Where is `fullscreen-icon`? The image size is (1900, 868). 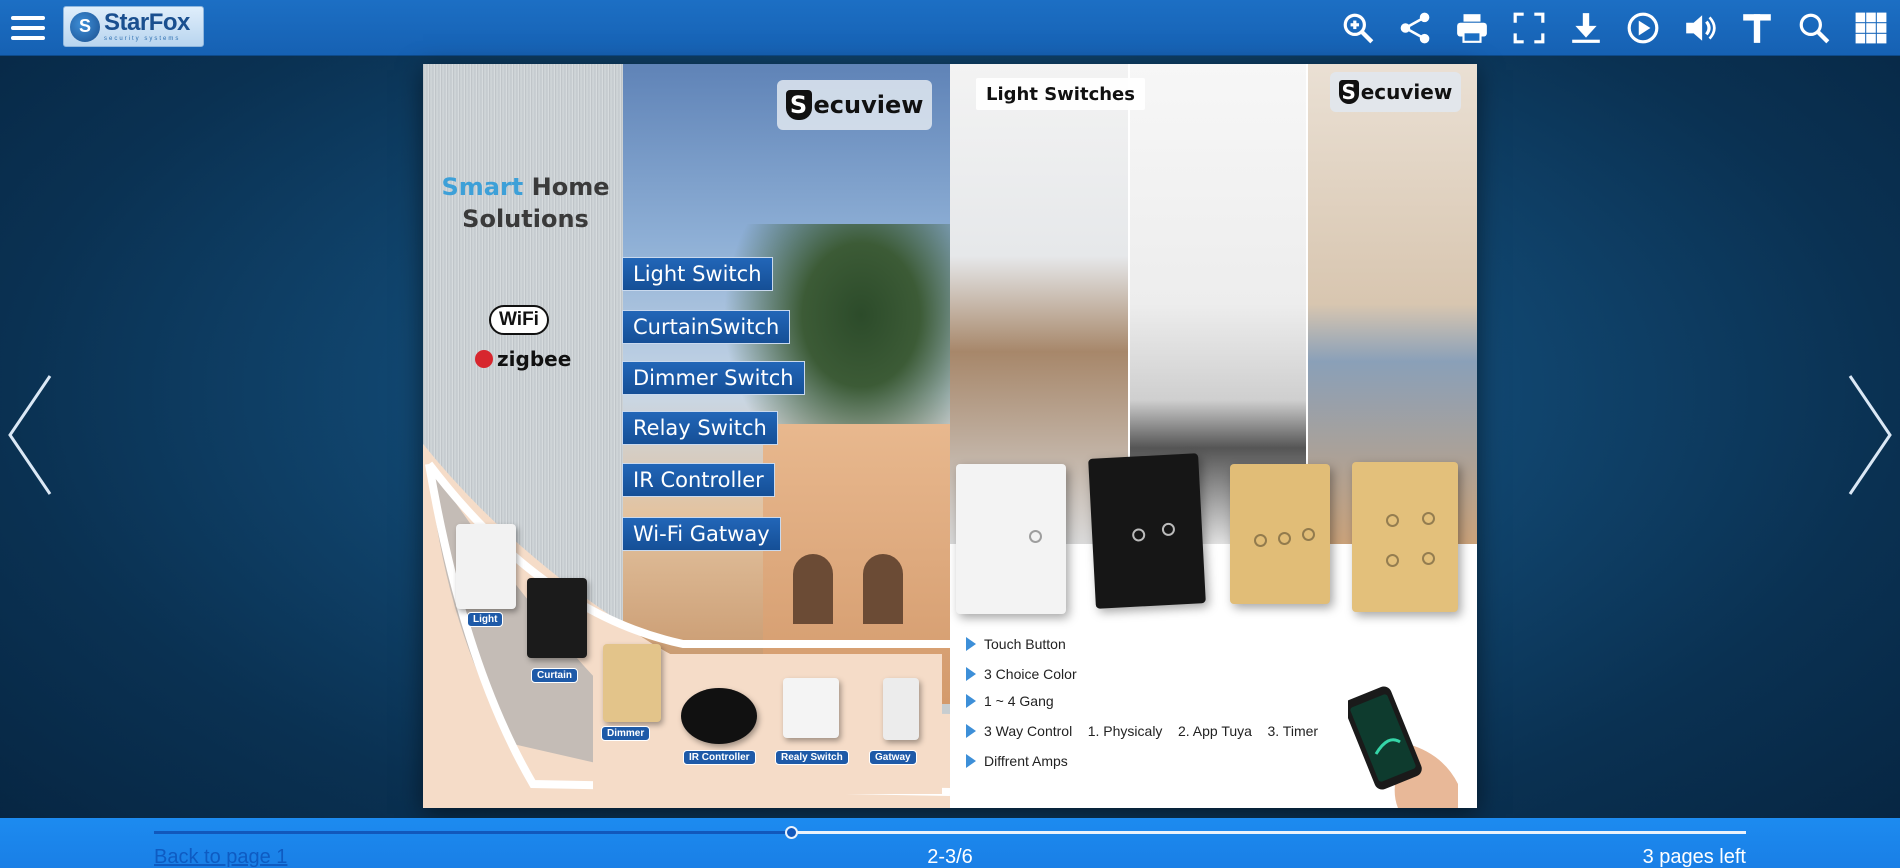
fullscreen-icon is located at coordinates (1528, 28).